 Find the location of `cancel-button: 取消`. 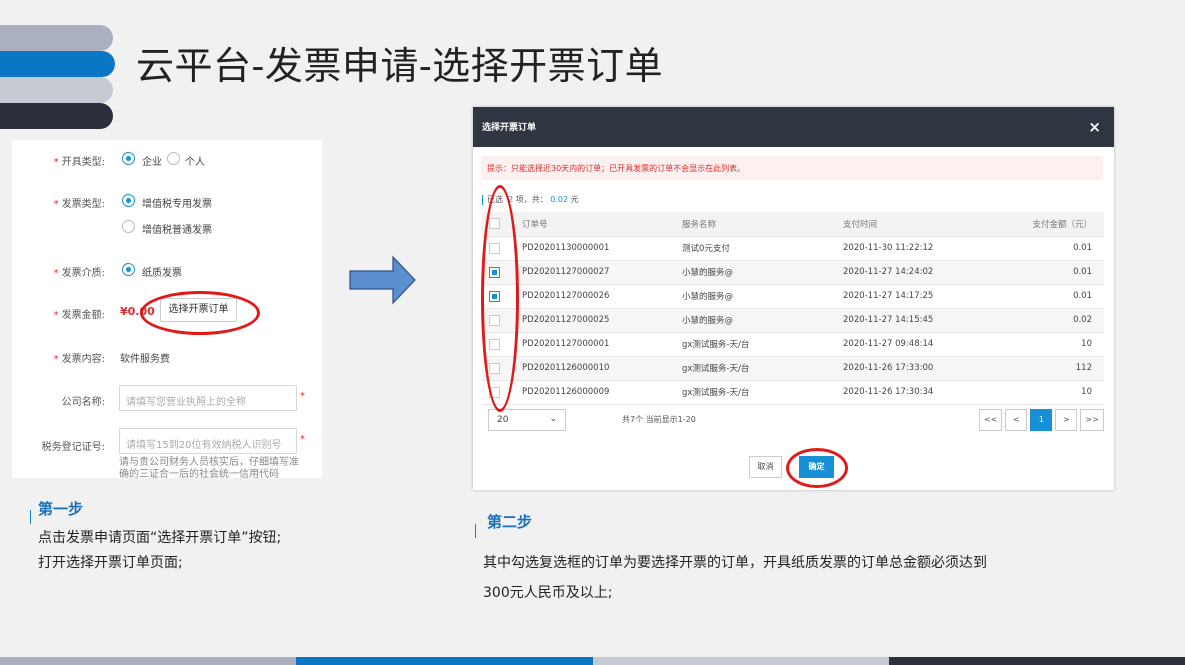

cancel-button: 取消 is located at coordinates (765, 467).